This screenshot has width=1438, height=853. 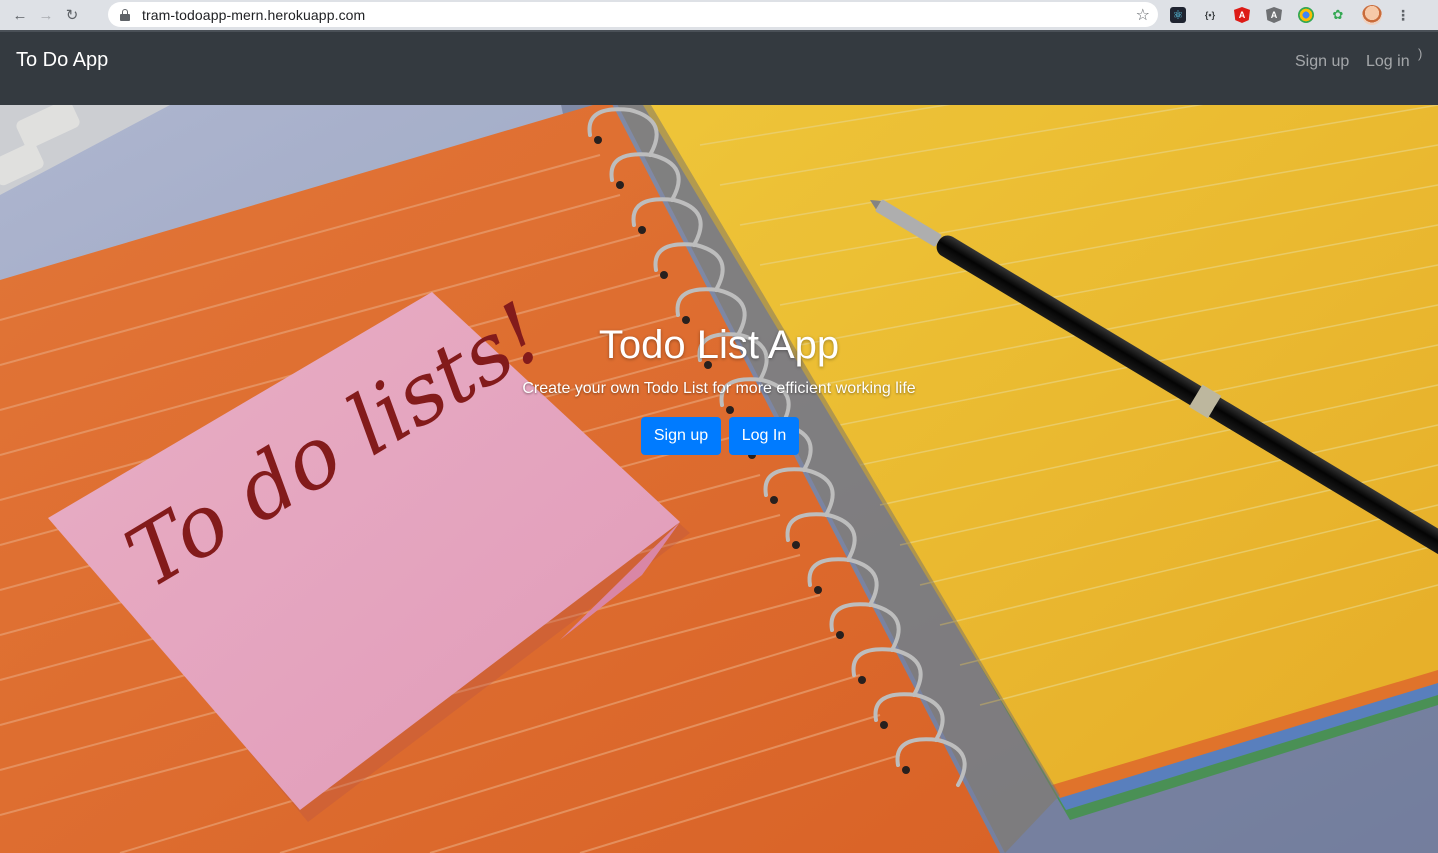 I want to click on bookmark-star-icon: ☆, so click(x=1143, y=15).